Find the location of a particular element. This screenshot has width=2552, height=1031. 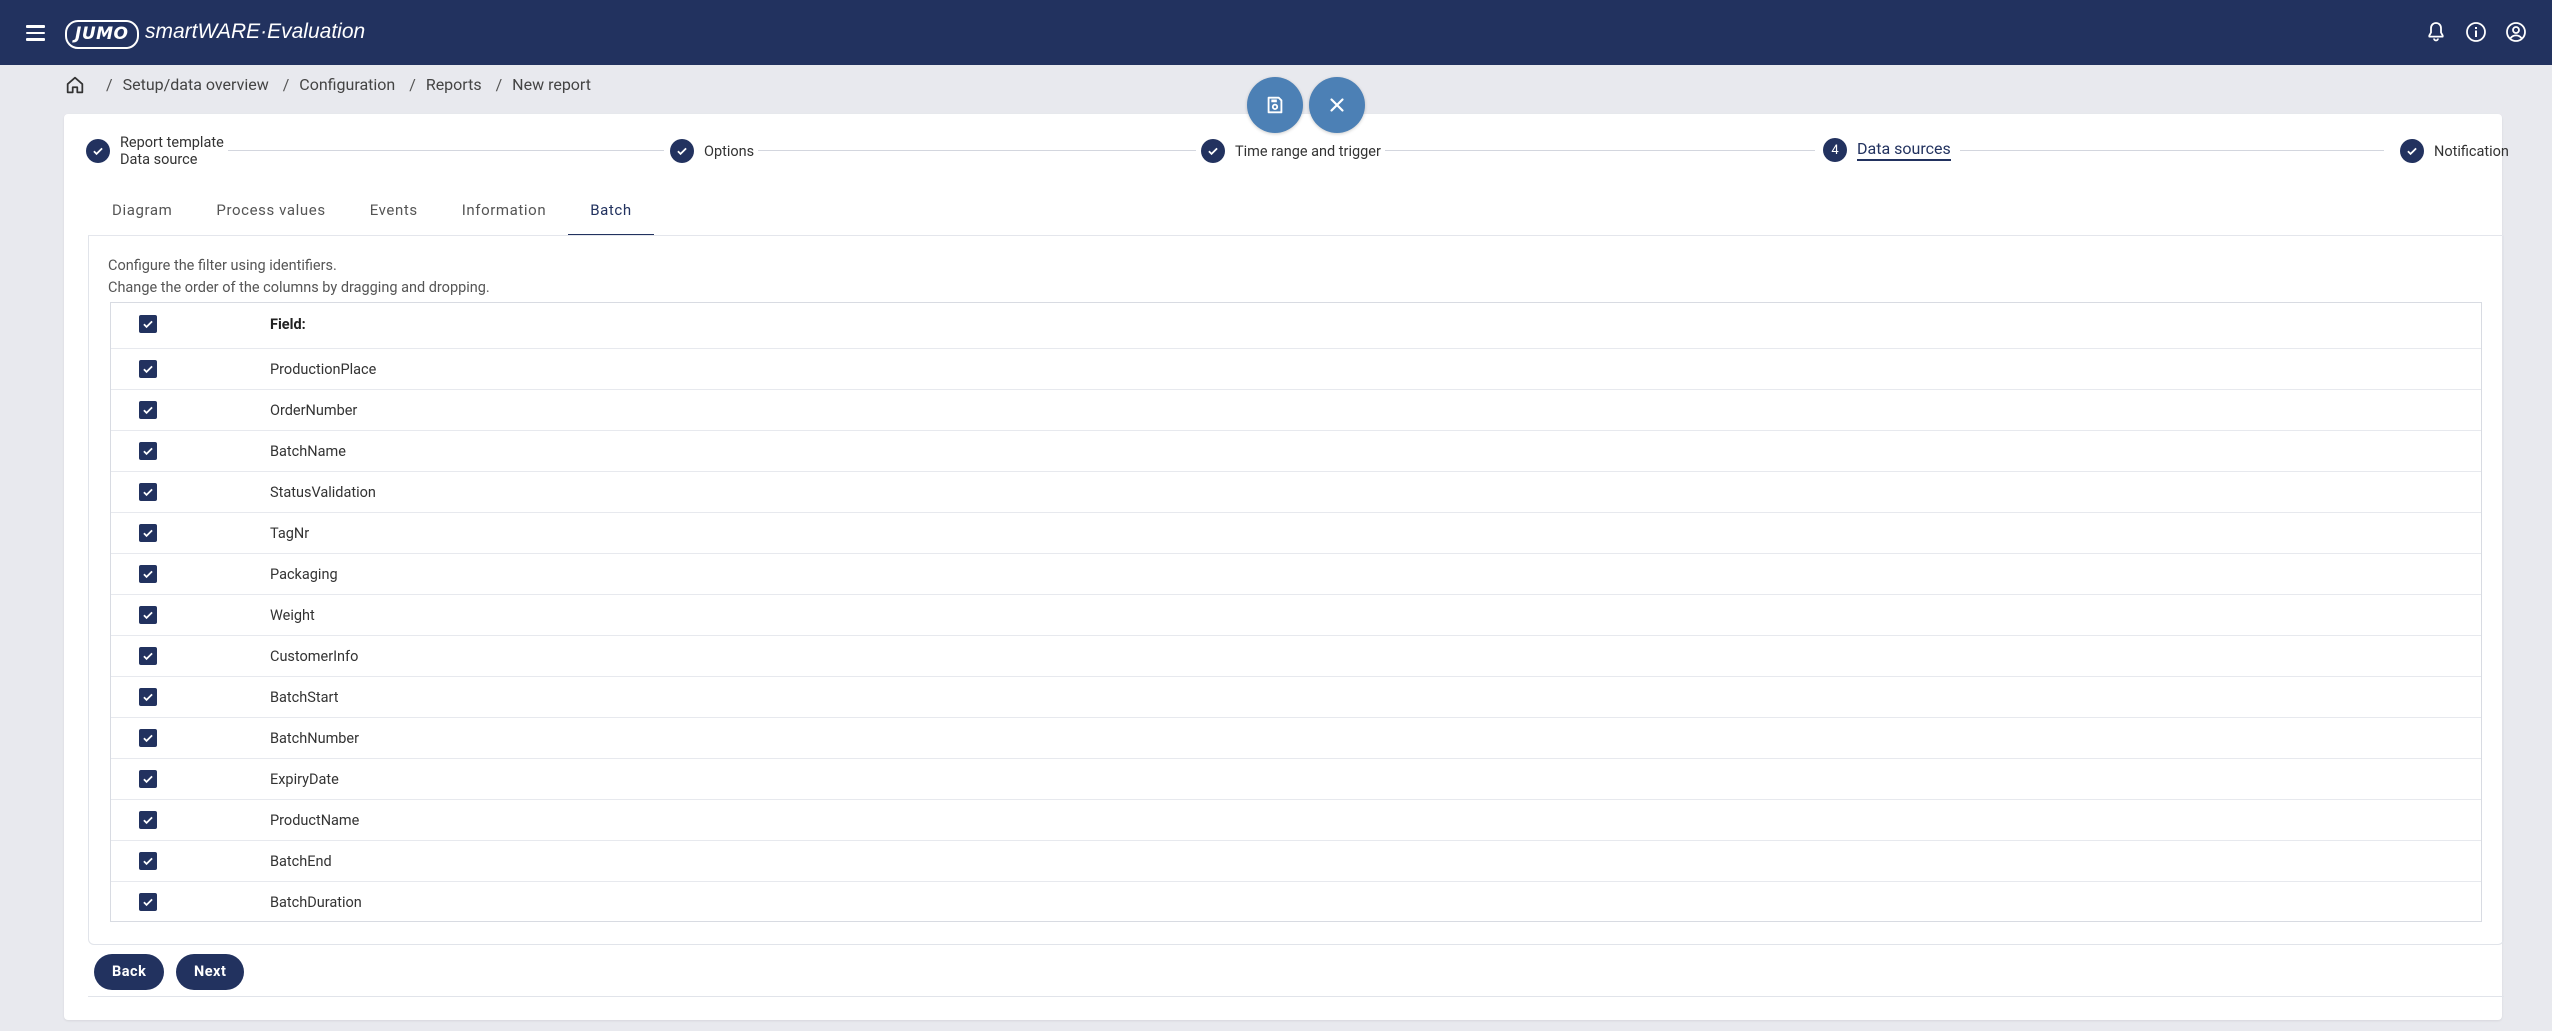

table-row: BatchNumber is located at coordinates (1296, 738).